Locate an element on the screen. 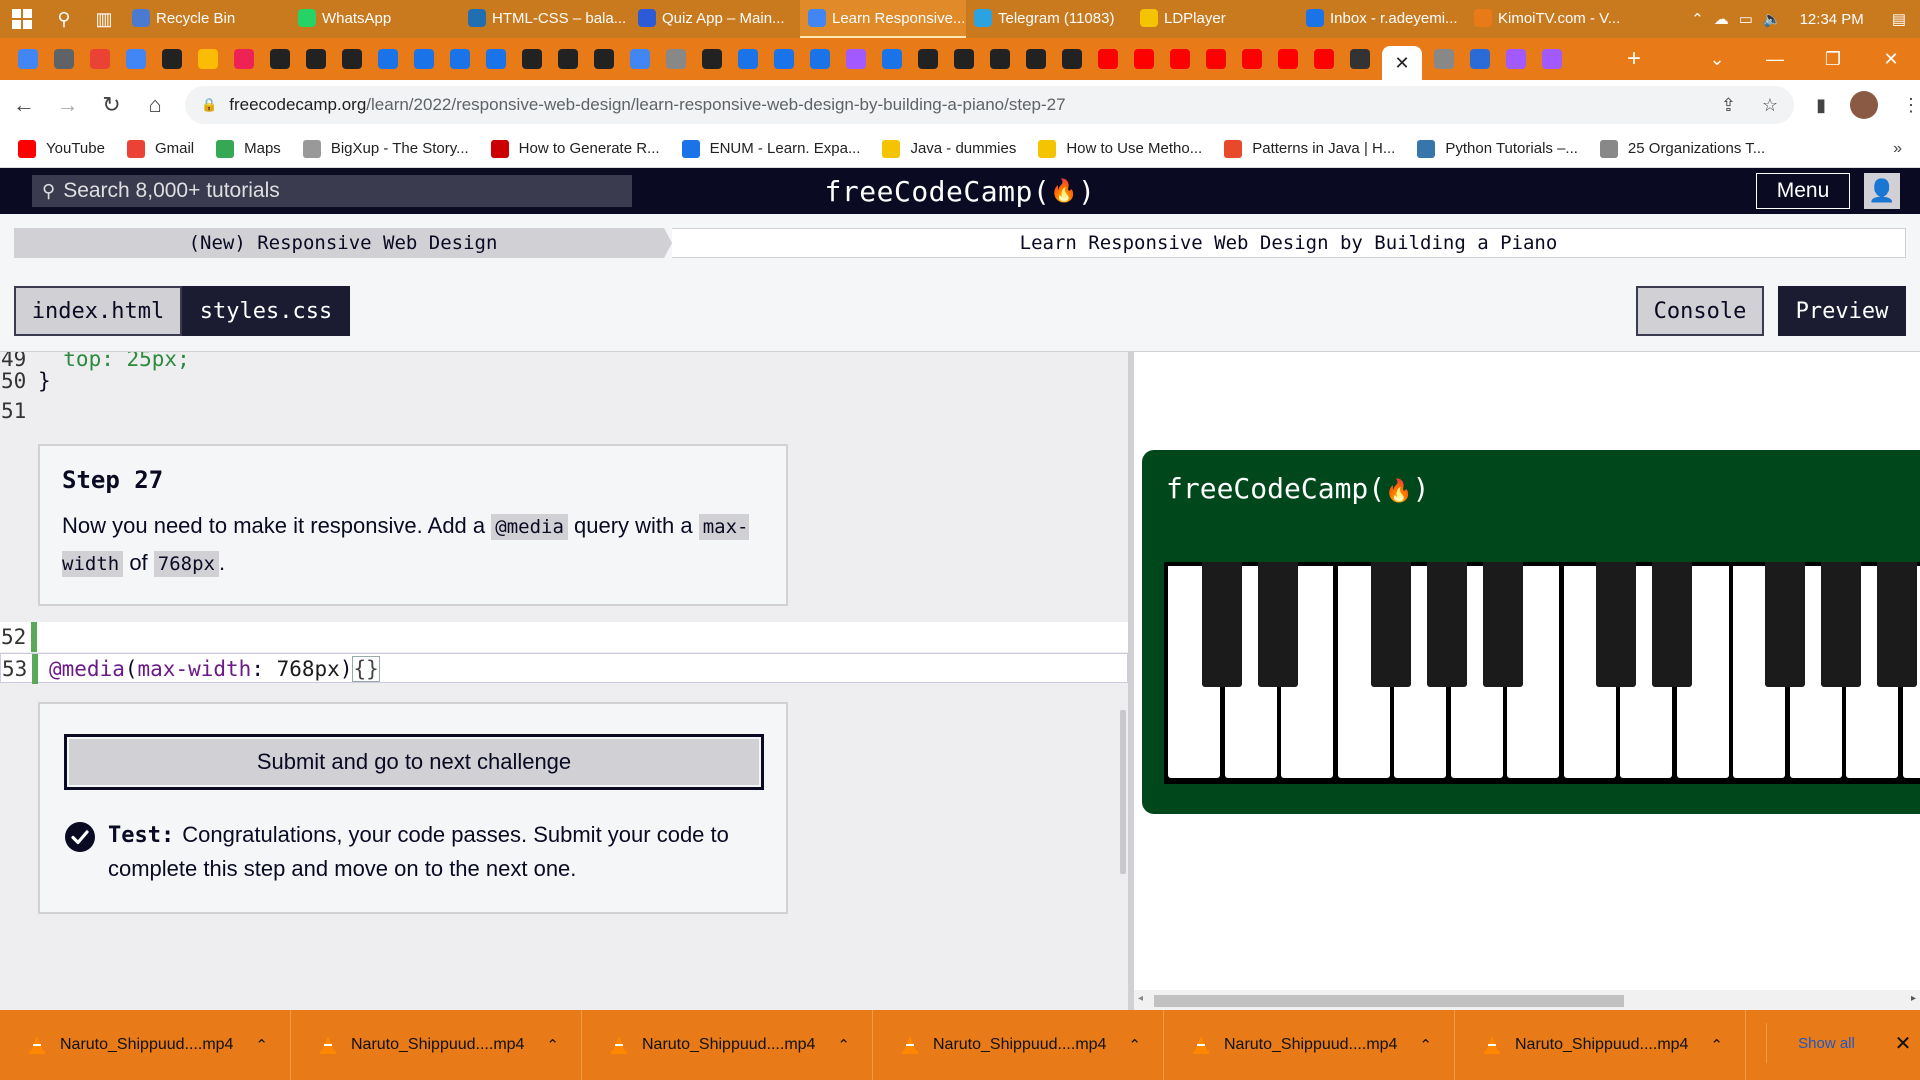  code-line-active: 53 @media(max-width: 768px){} is located at coordinates (564, 668).